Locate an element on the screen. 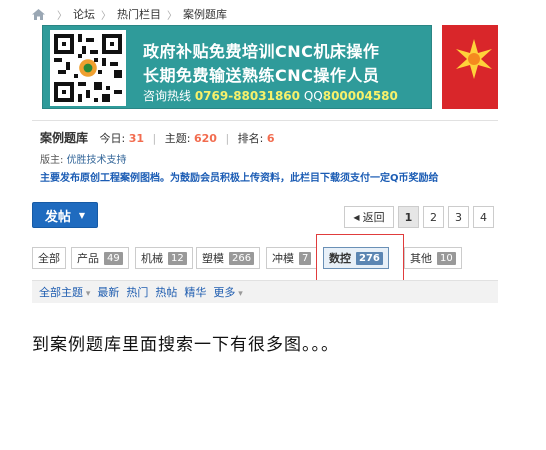 The width and height of the screenshot is (546, 450). tab-label: 机械 is located at coordinates (152, 258).